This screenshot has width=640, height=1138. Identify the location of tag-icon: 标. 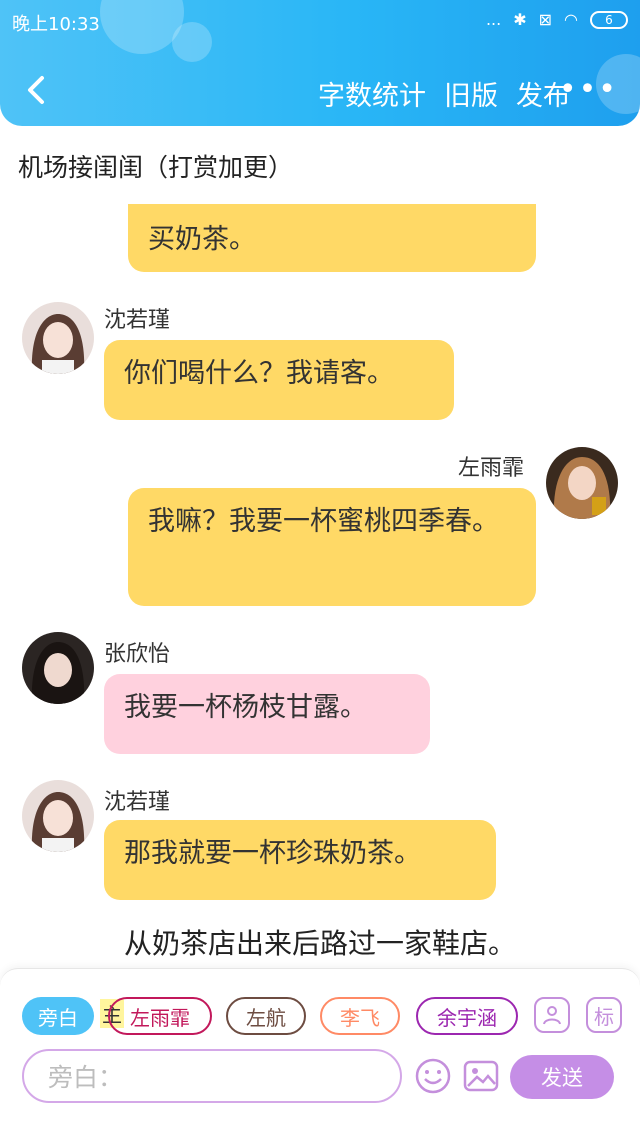
(604, 1015).